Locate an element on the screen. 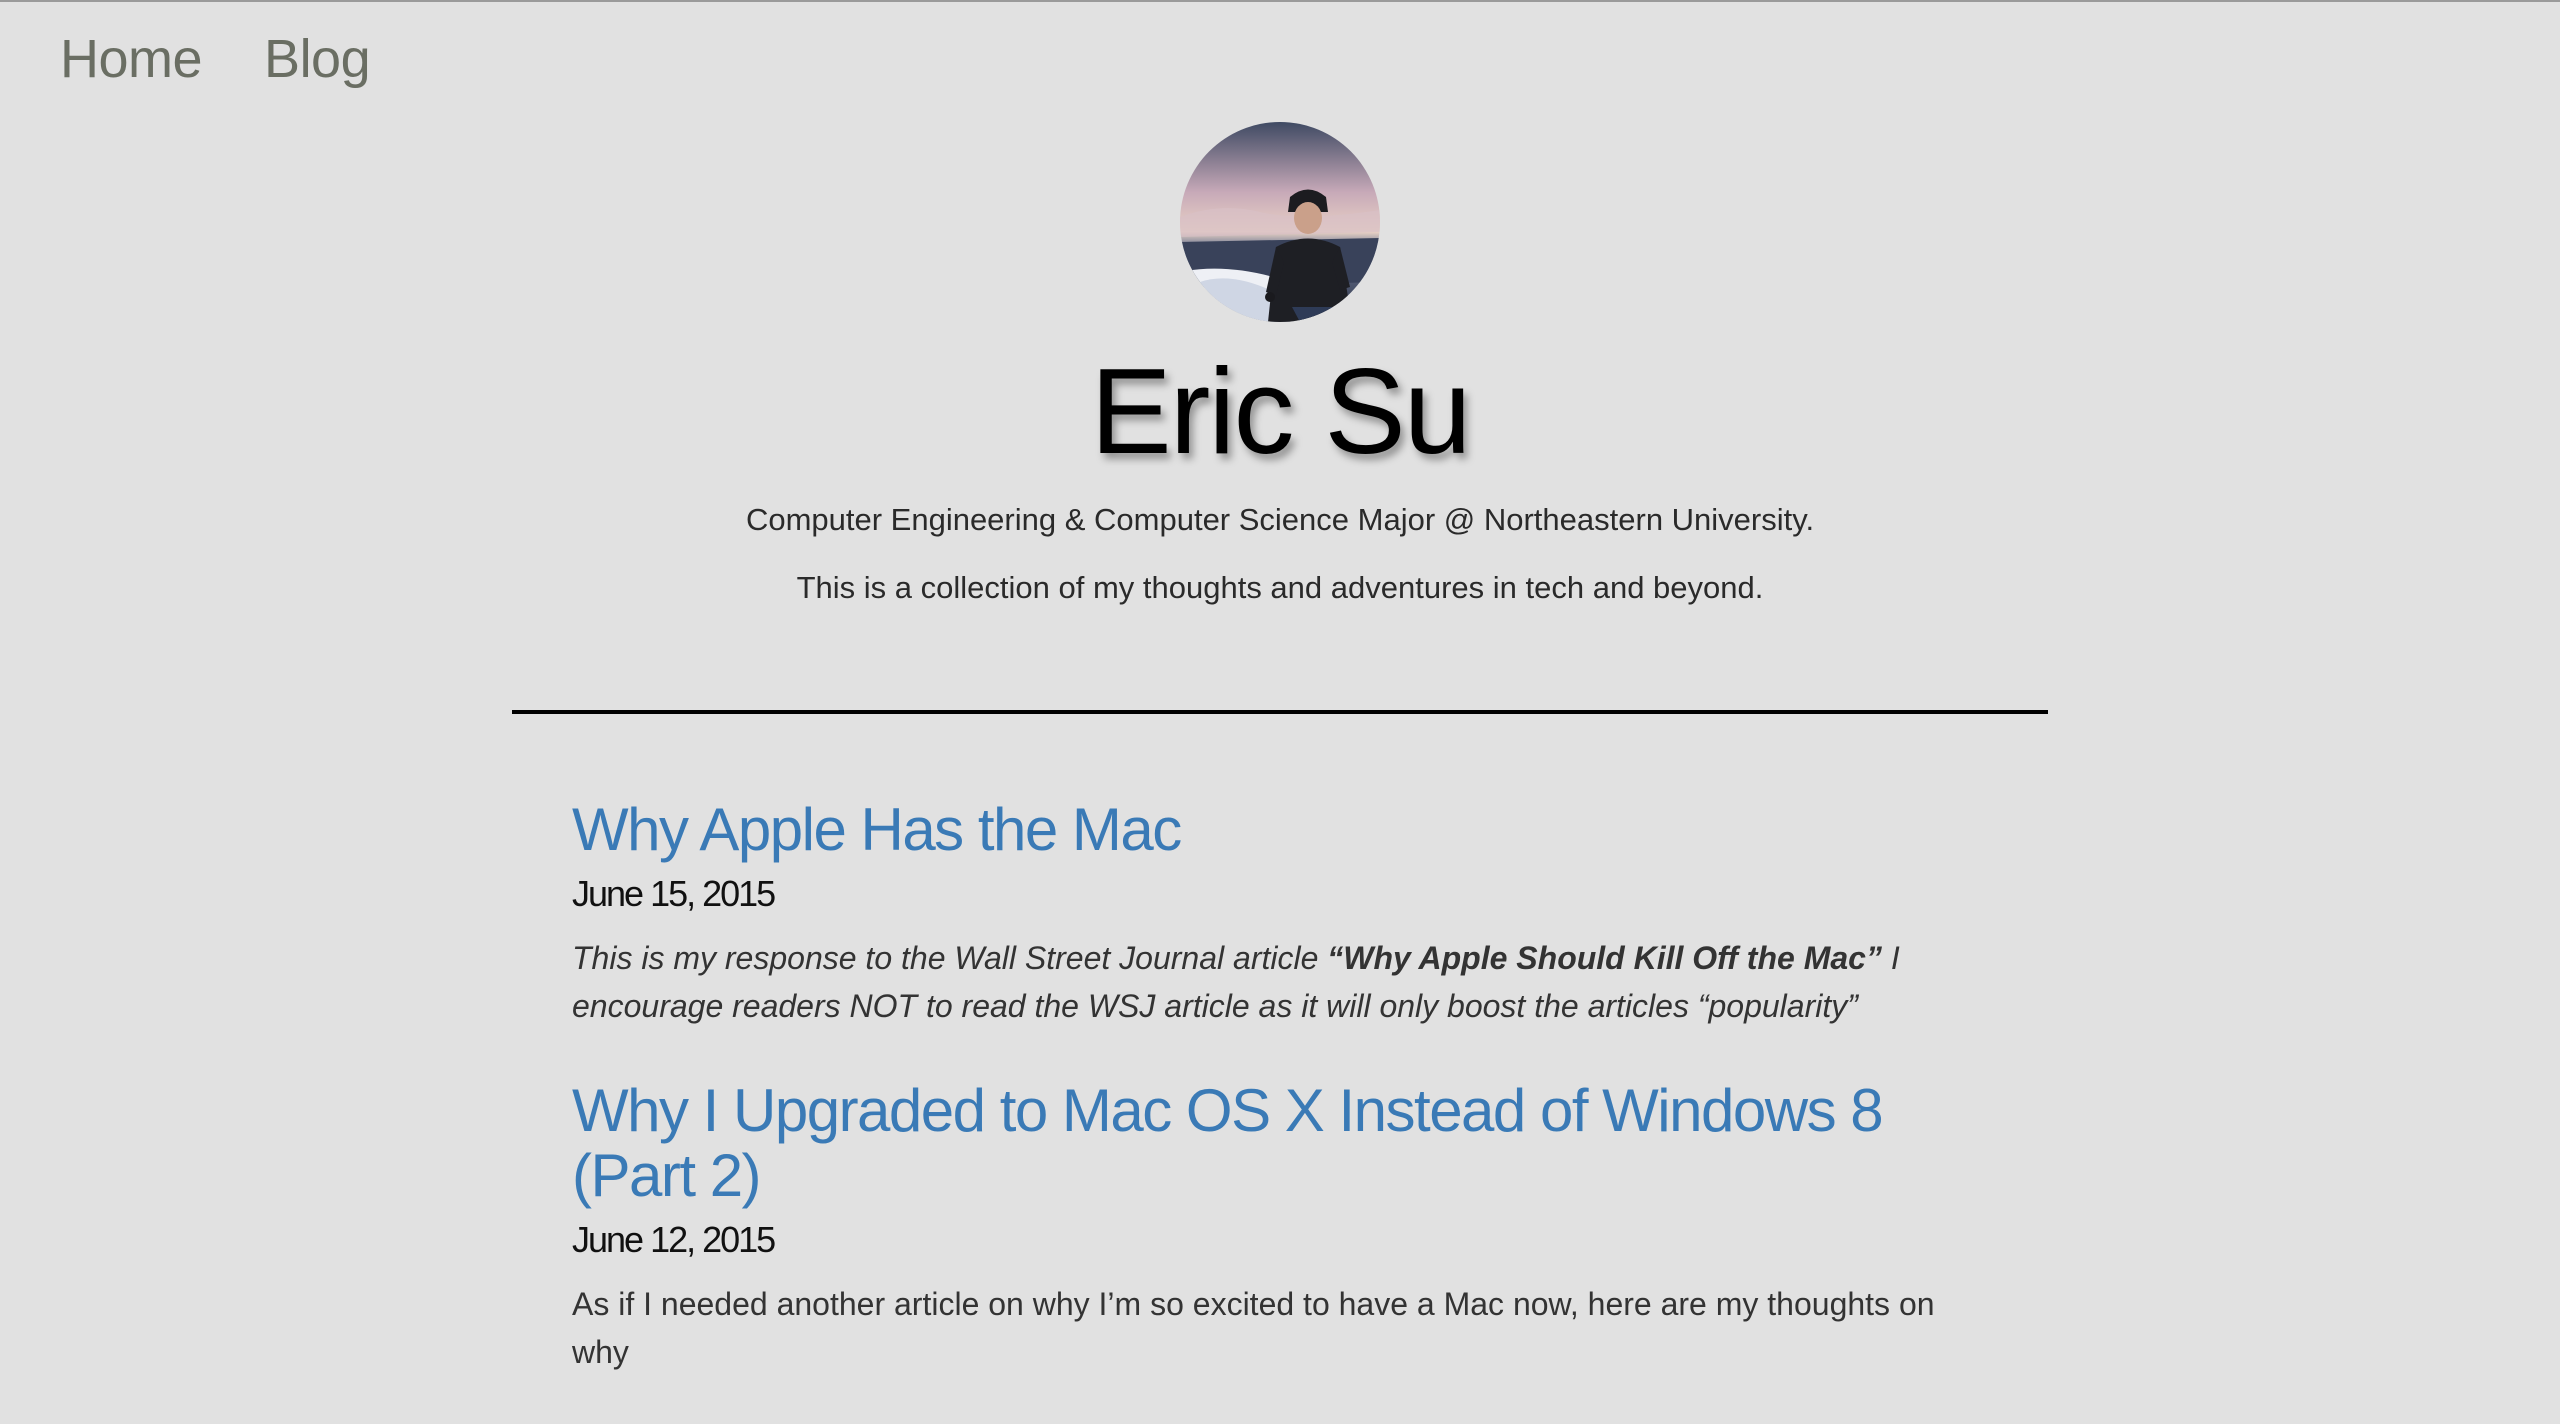 The image size is (2560, 1424). avatar-photo is located at coordinates (1280, 222).